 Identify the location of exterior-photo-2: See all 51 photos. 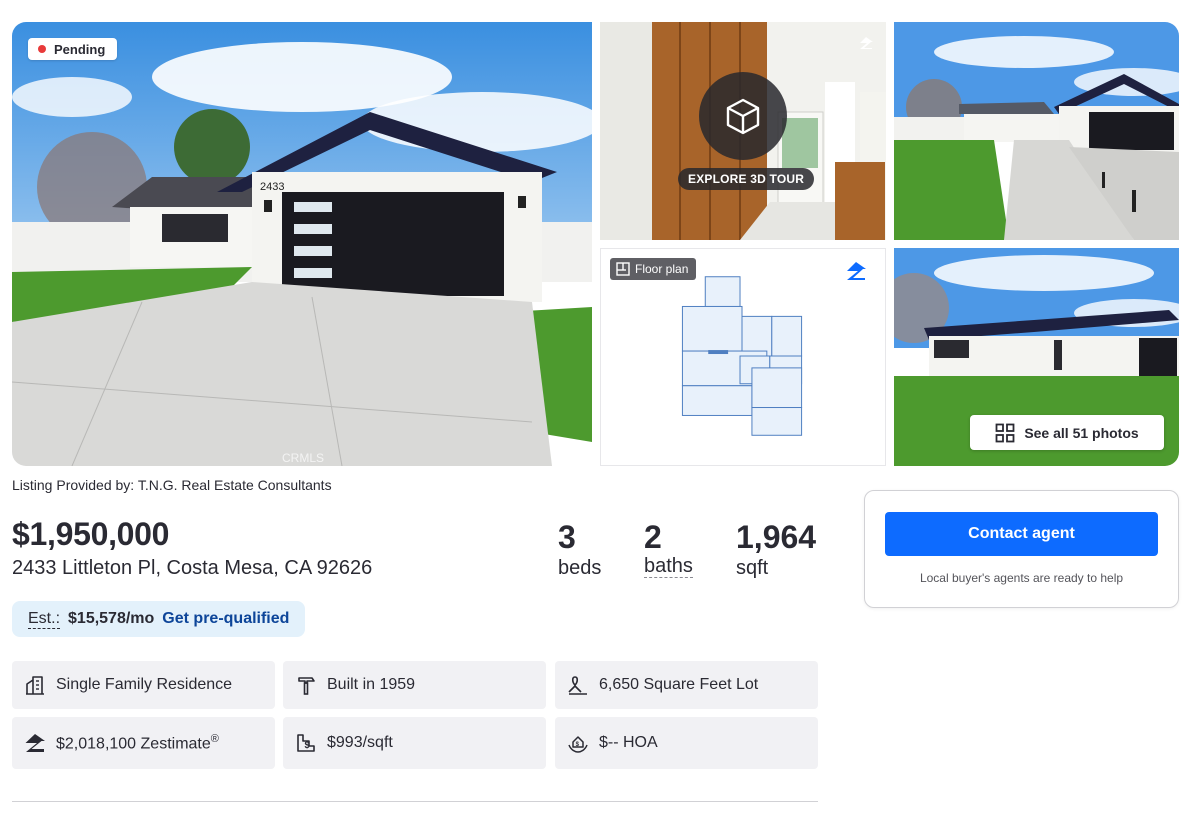
(1036, 357).